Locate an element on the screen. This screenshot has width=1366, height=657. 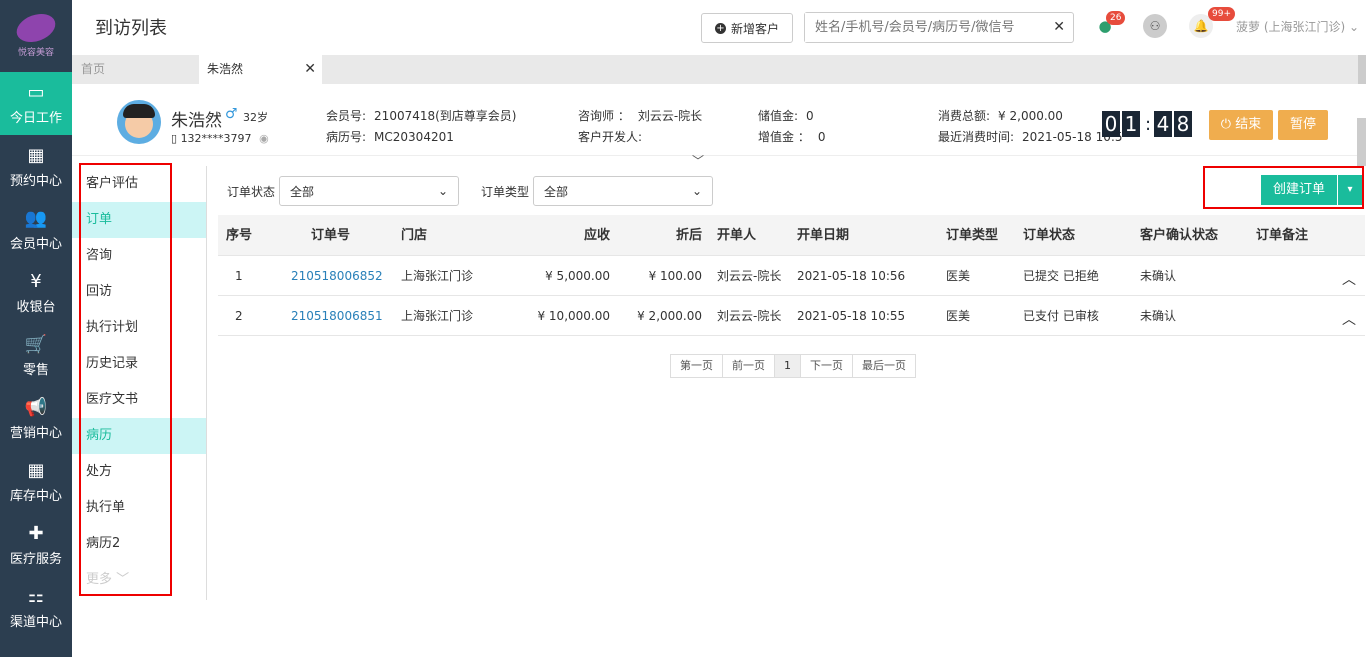
first-page-button: 第一页 is located at coordinates (697, 366).